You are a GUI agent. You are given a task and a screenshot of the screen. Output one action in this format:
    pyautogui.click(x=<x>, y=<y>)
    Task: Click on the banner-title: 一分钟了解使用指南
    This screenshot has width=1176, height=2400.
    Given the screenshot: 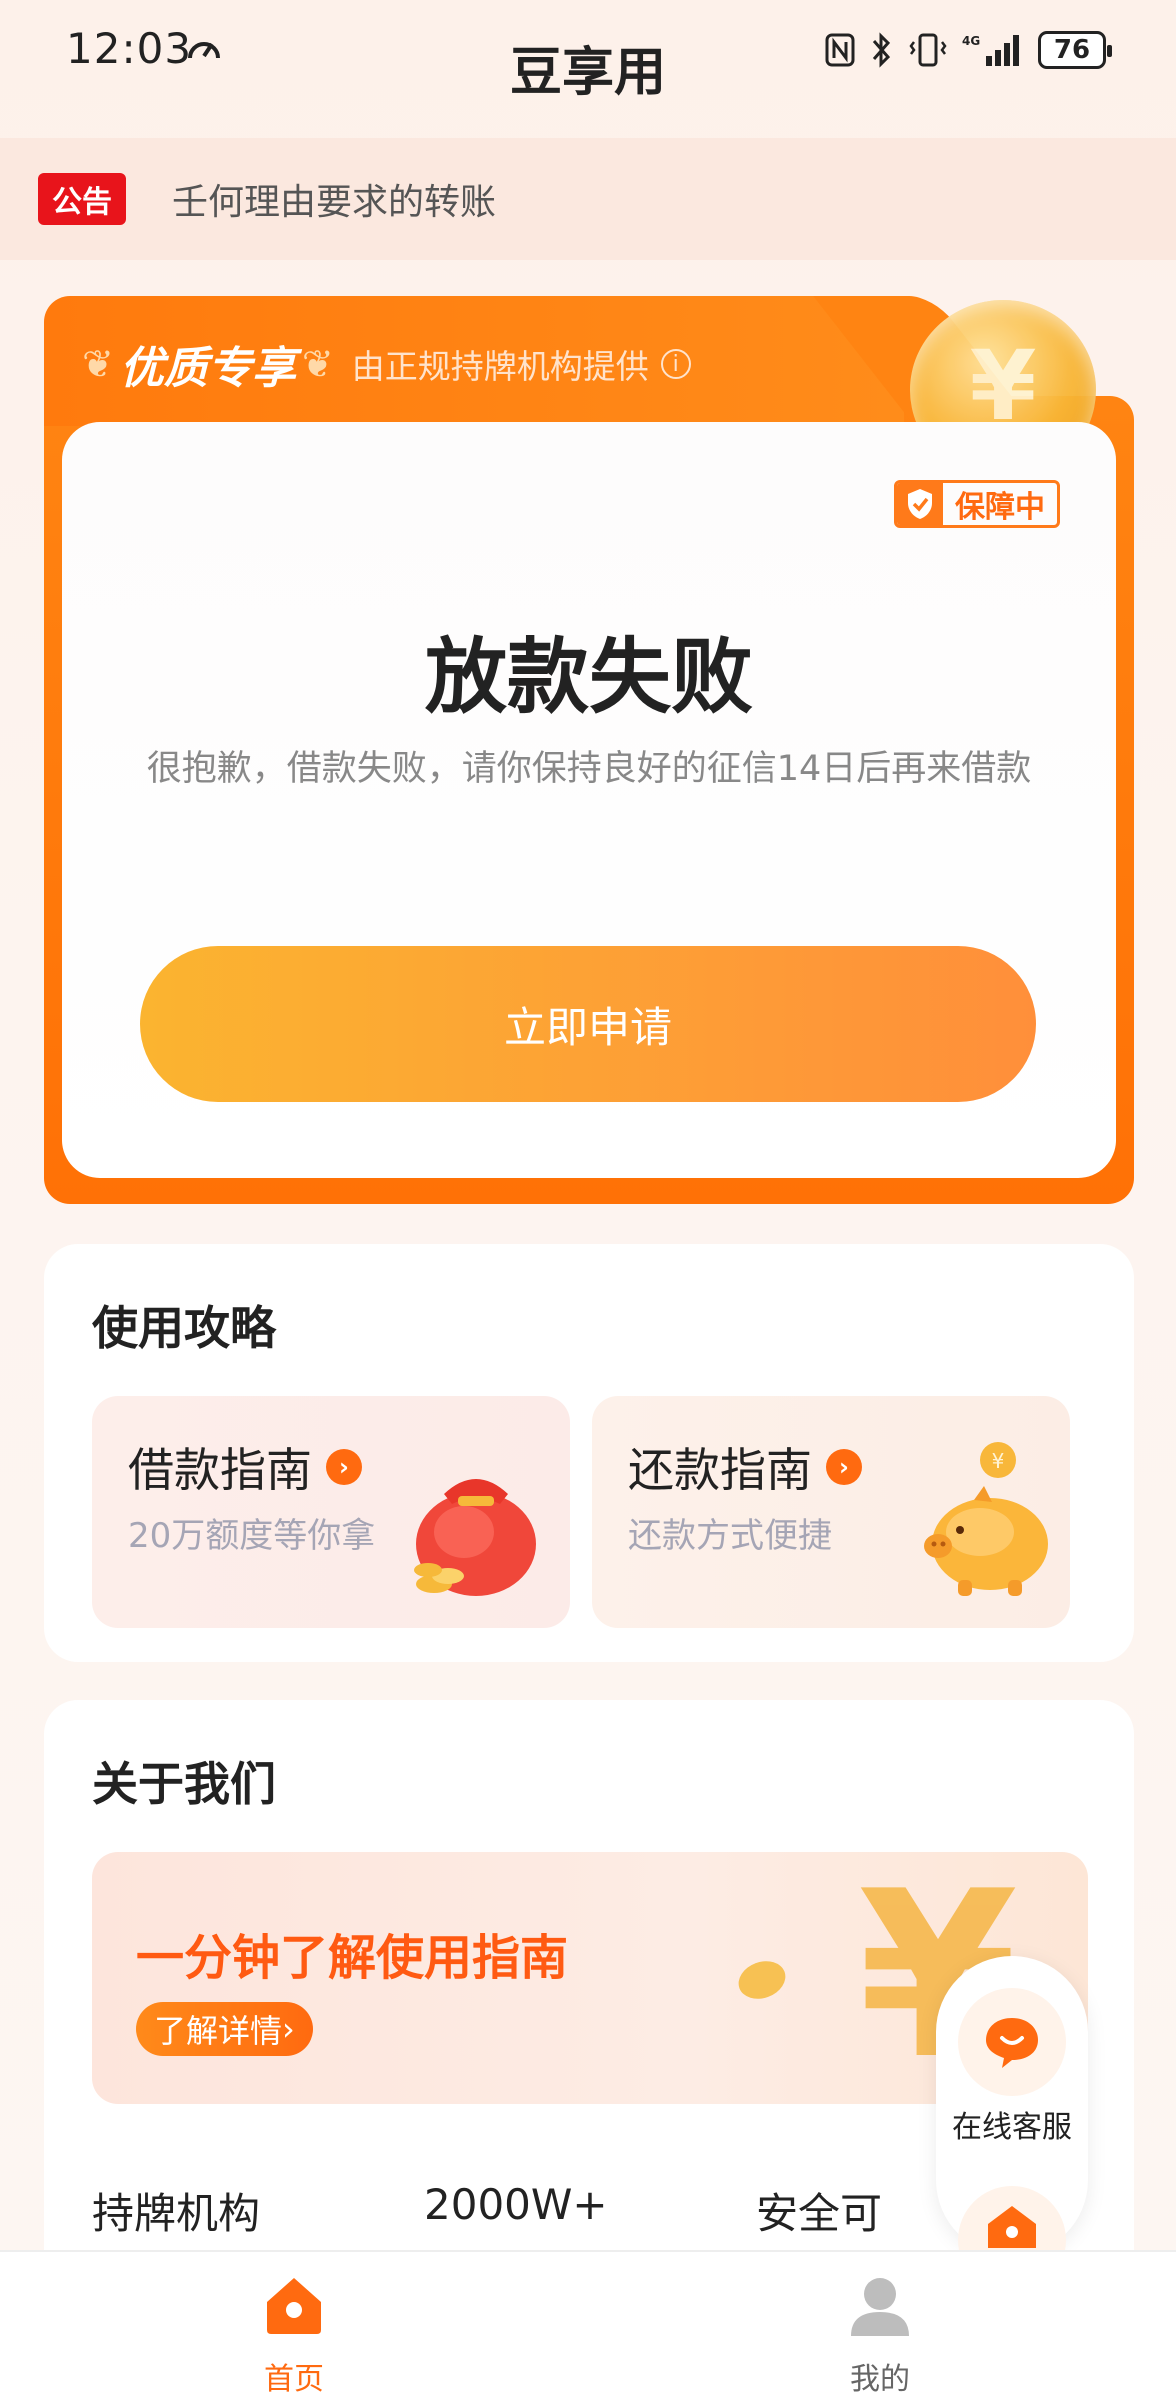 What is the action you would take?
    pyautogui.click(x=352, y=1958)
    